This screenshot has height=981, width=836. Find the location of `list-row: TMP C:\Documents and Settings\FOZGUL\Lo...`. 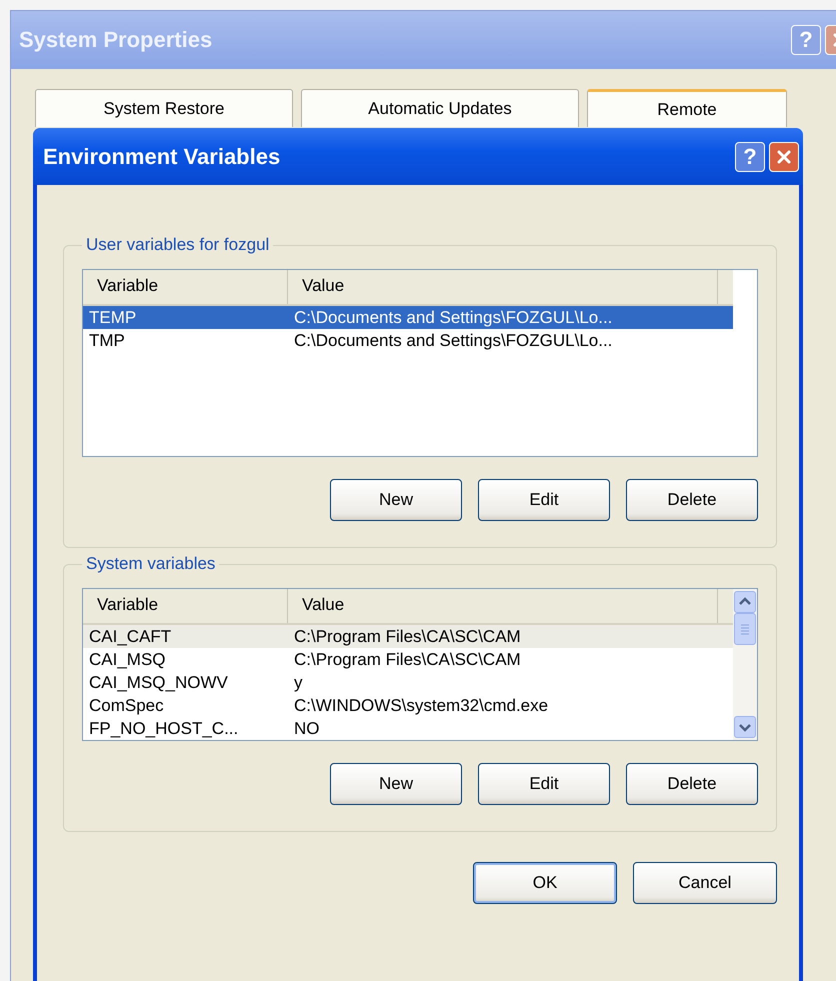

list-row: TMP C:\Documents and Settings\FOZGUL\Lo... is located at coordinates (408, 340).